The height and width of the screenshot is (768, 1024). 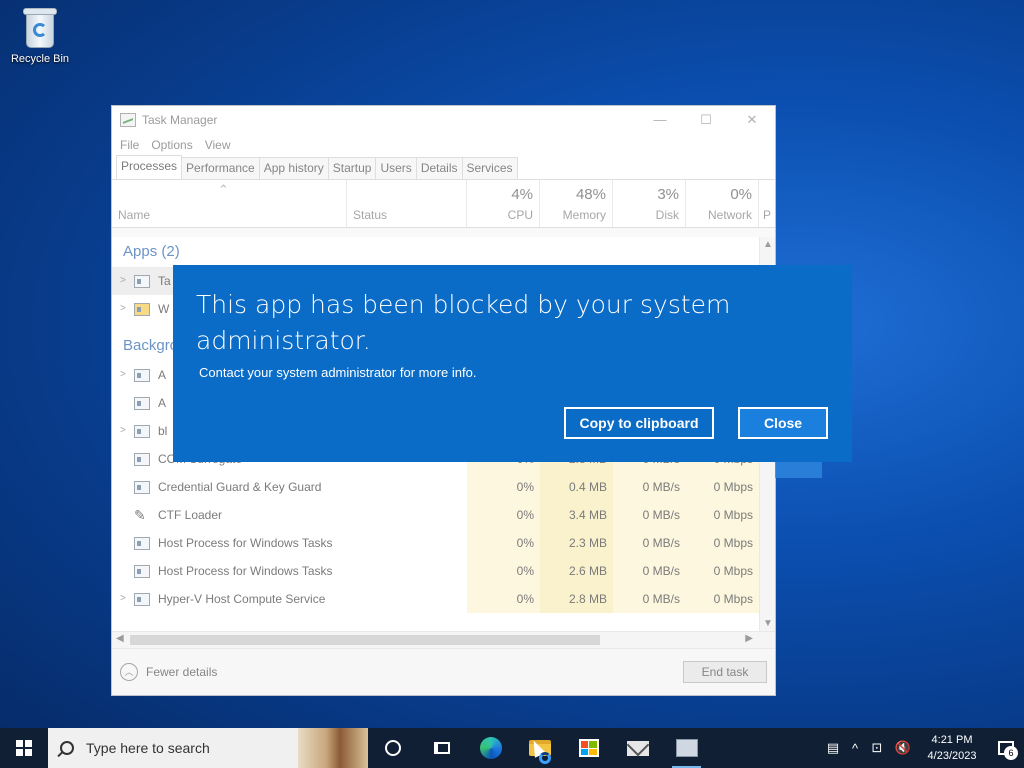 I want to click on chevron-up-circle-icon: ︿, so click(x=129, y=672).